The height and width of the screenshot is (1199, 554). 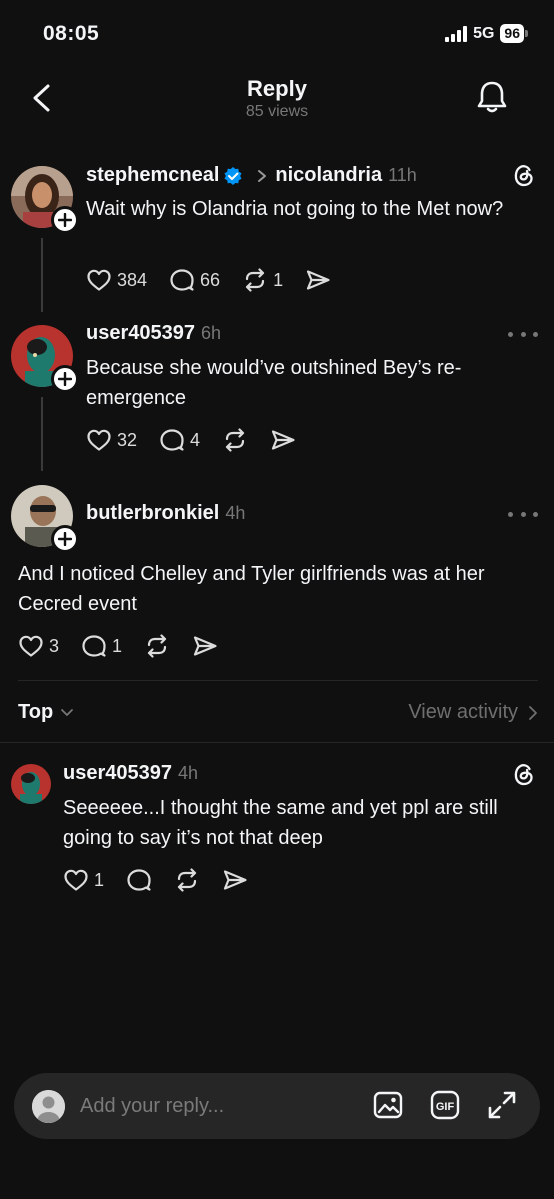 I want to click on comment-button: 66, so click(x=194, y=280).